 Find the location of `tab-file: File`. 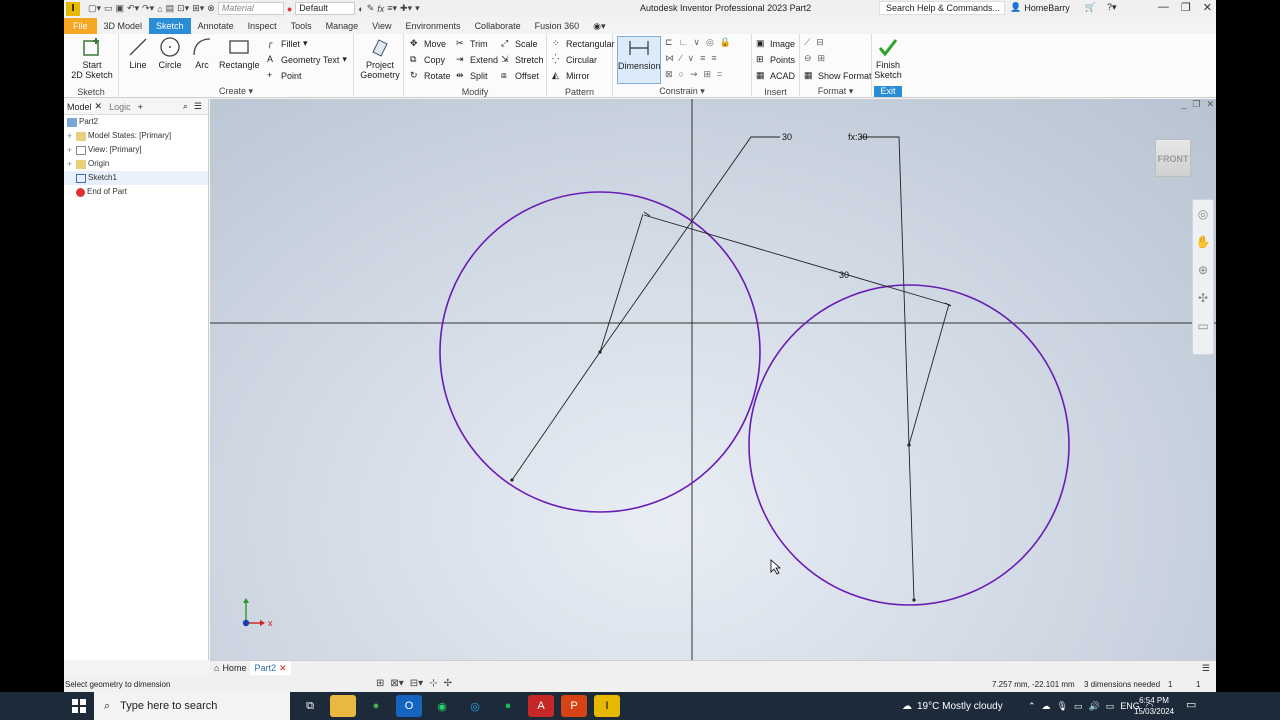

tab-file: File is located at coordinates (80, 26).